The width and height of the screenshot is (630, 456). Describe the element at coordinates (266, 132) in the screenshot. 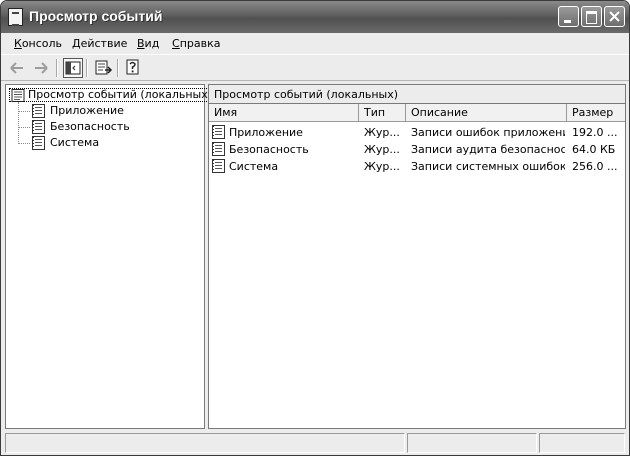

I see `cell-name: Приложение` at that location.